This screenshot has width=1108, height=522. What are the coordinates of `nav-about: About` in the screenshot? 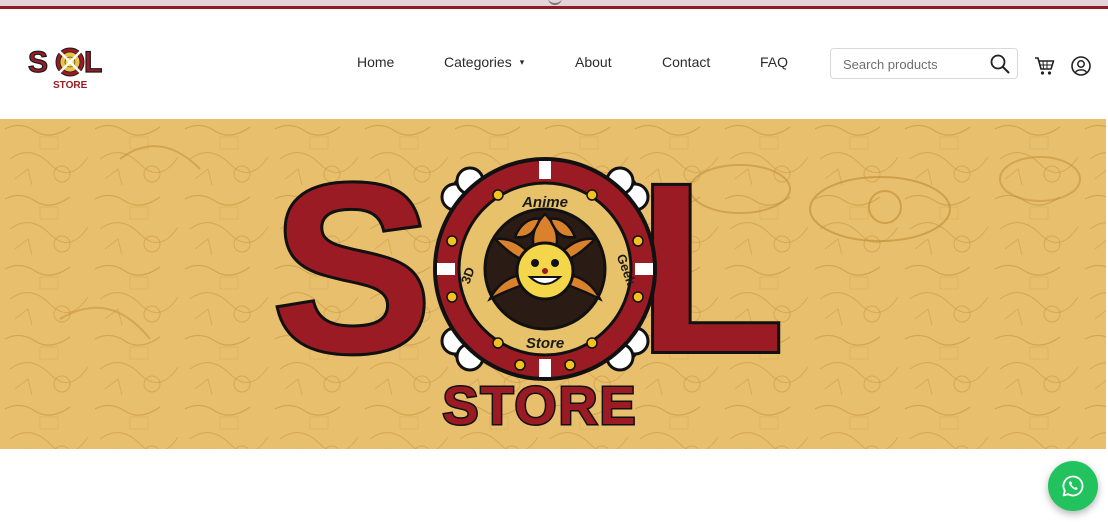 It's located at (593, 62).